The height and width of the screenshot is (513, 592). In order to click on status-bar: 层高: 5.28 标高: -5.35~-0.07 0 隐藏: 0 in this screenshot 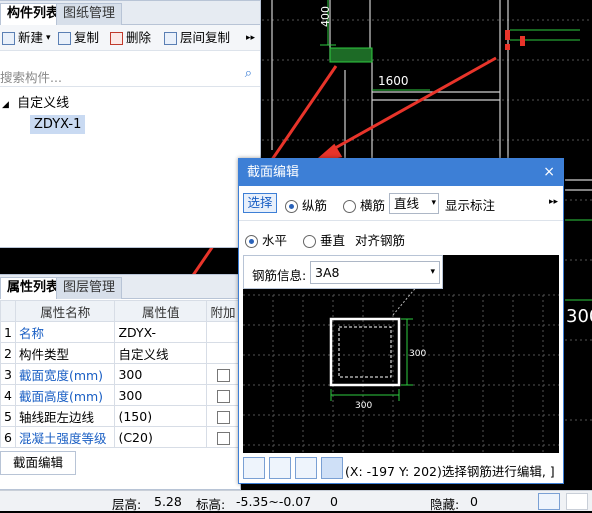, I will do `click(296, 501)`.